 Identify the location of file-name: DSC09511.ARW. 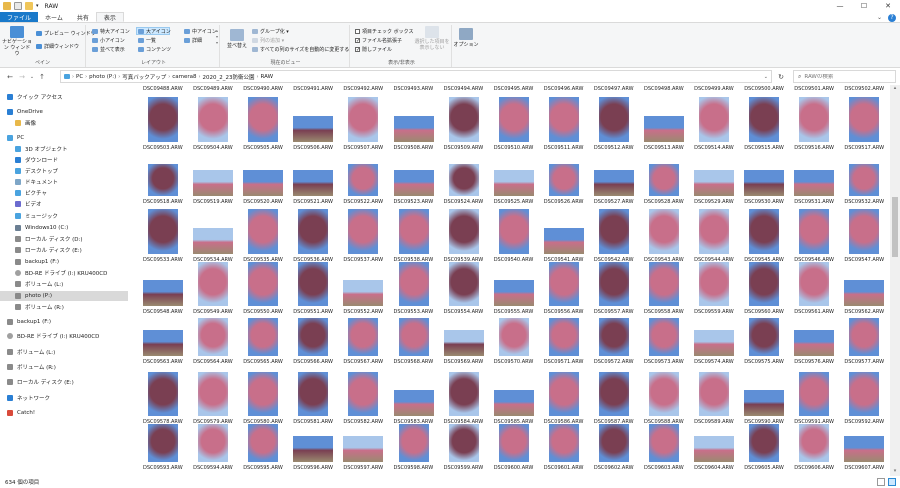
(564, 148).